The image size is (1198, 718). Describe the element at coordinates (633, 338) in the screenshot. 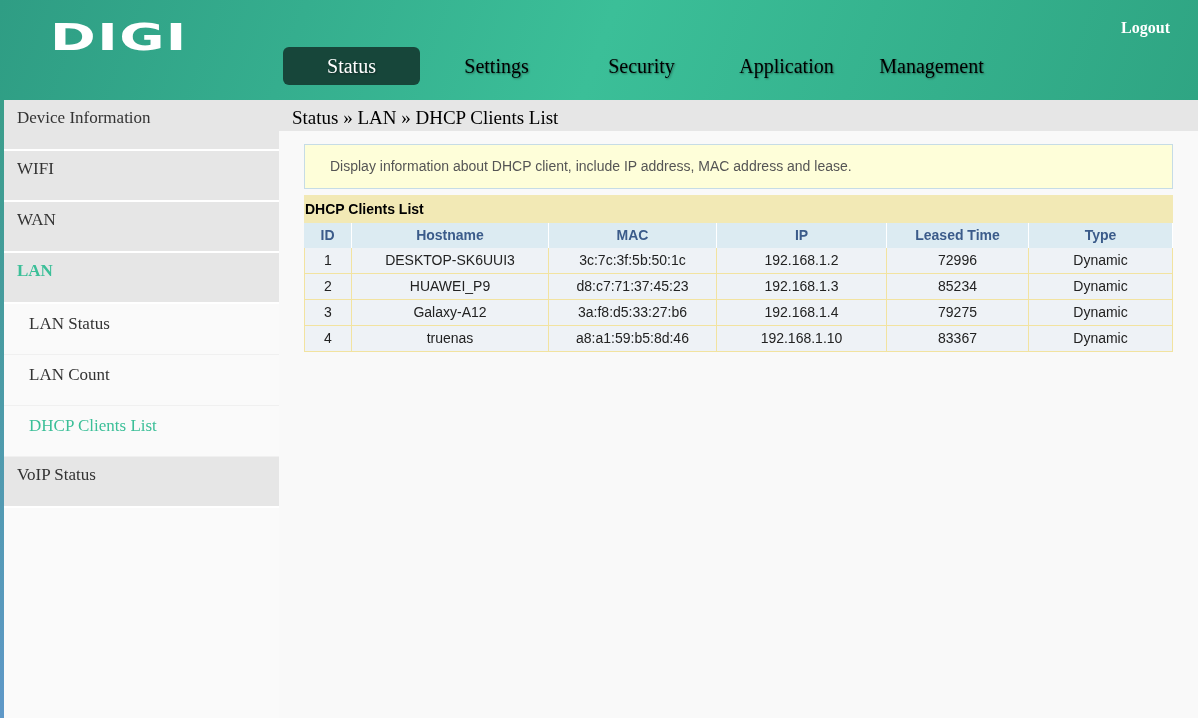

I see `table-cell: a8:a1:59:b5:8d:46` at that location.